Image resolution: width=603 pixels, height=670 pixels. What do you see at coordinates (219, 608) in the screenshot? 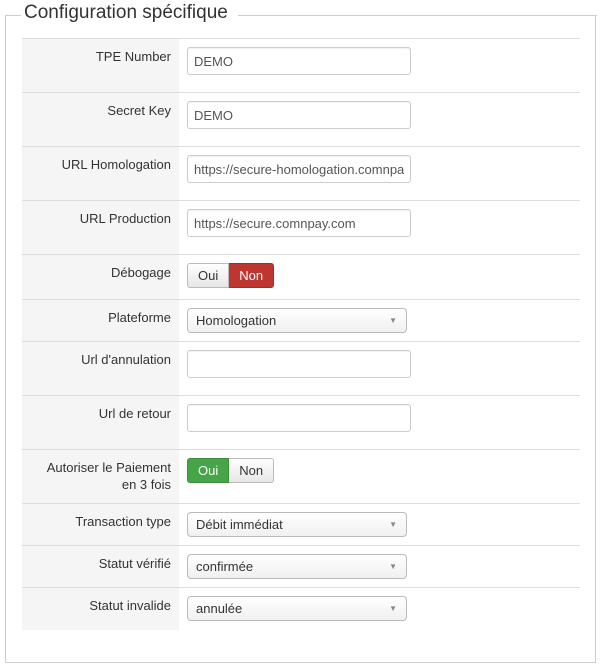
I see `statut-invalide-selected-value: annulée` at bounding box center [219, 608].